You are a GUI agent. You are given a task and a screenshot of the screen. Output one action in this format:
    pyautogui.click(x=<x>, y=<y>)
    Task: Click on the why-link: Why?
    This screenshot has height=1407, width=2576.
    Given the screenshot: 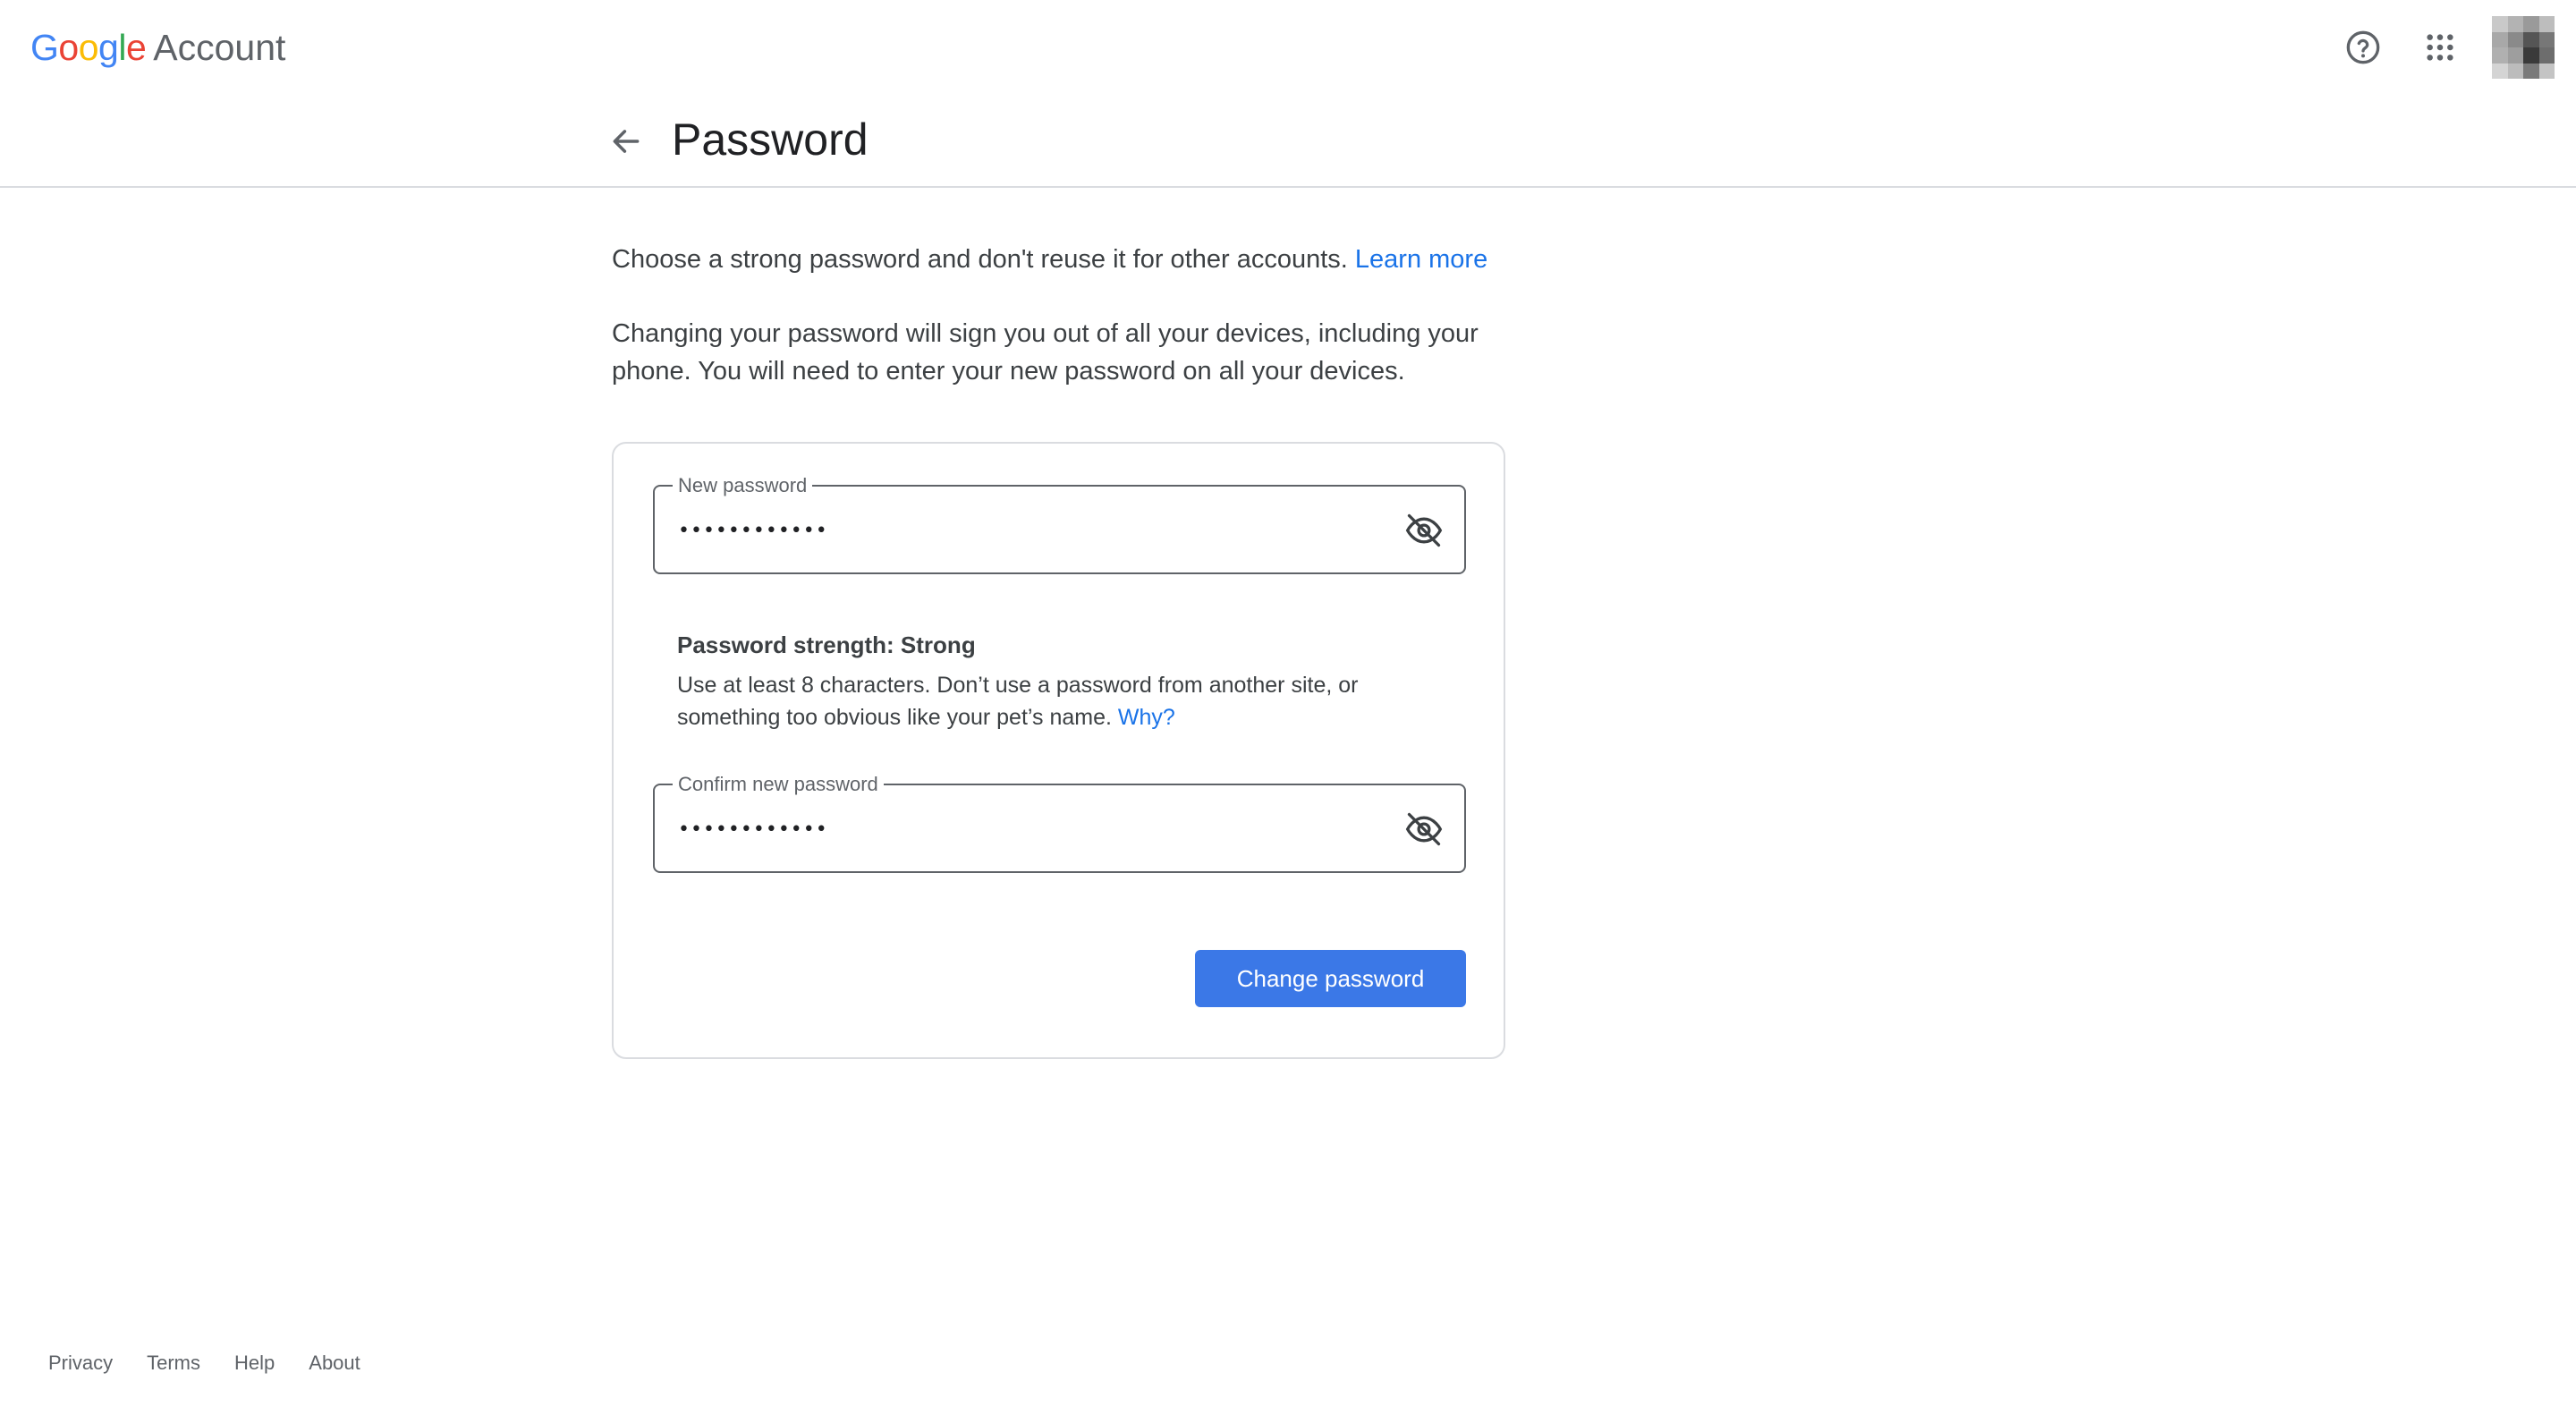 What is the action you would take?
    pyautogui.click(x=1146, y=717)
    